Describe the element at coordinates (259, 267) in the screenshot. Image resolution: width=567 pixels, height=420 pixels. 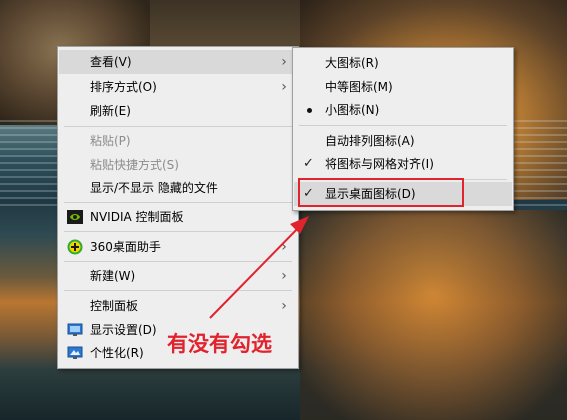
I see `annotation-arrow-icon` at that location.